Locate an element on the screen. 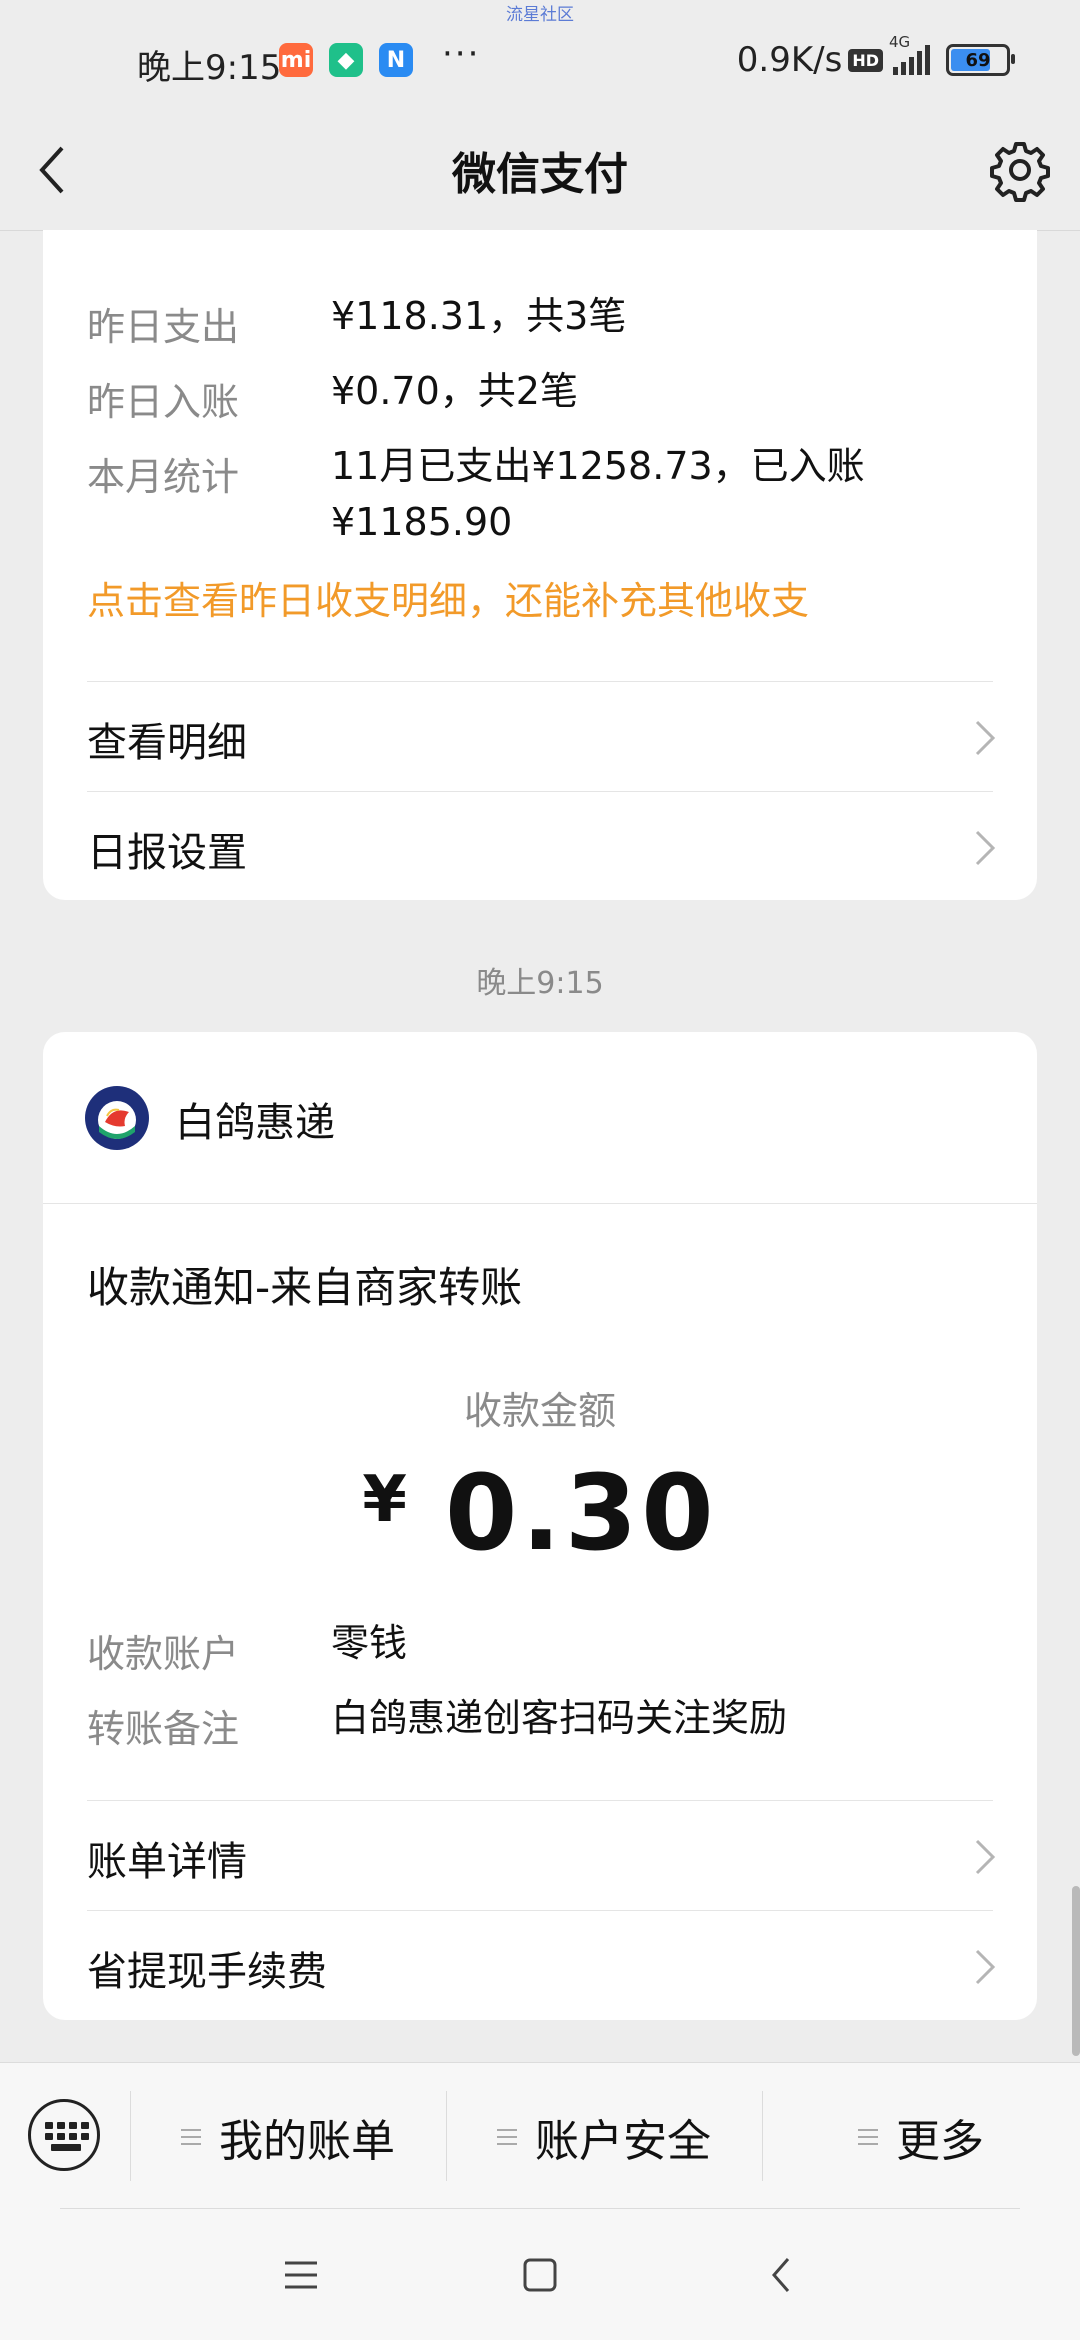  yesterday-expense-value: ¥118.31，共3笔 is located at coordinates (479, 316).